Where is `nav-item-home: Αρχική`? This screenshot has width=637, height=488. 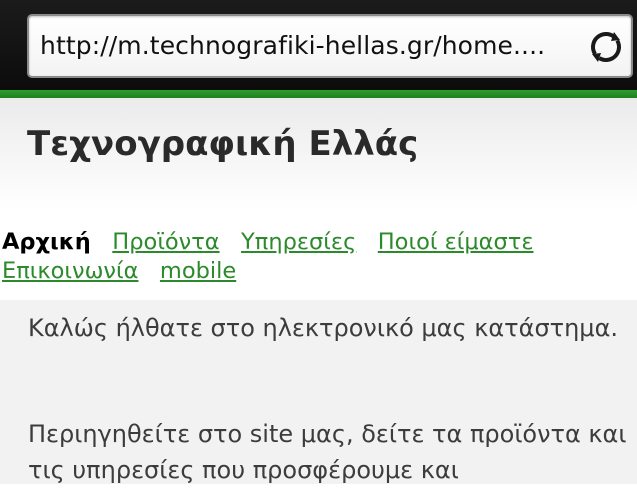
nav-item-home: Αρχική is located at coordinates (46, 242).